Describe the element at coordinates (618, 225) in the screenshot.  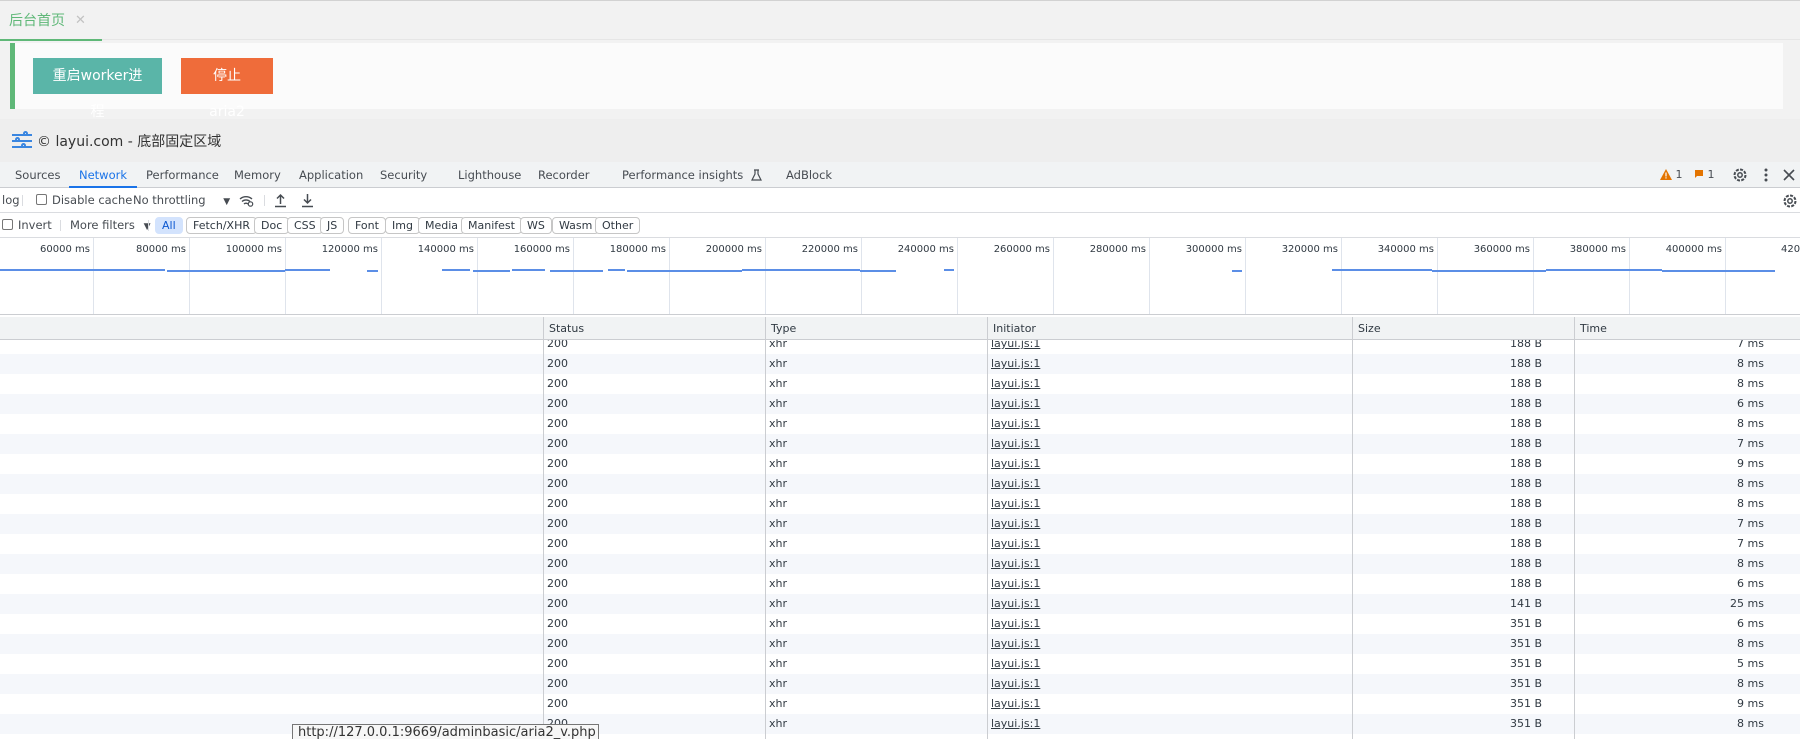
I see `filter-chip-other: Other` at that location.